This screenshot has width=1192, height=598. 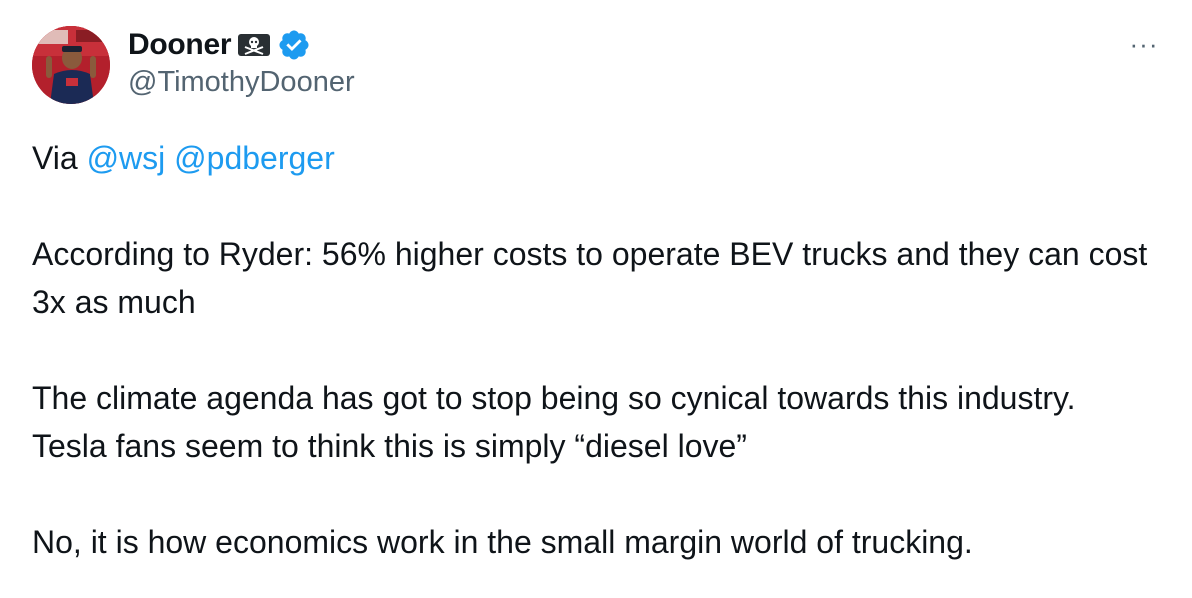 I want to click on avatar, so click(x=71, y=65).